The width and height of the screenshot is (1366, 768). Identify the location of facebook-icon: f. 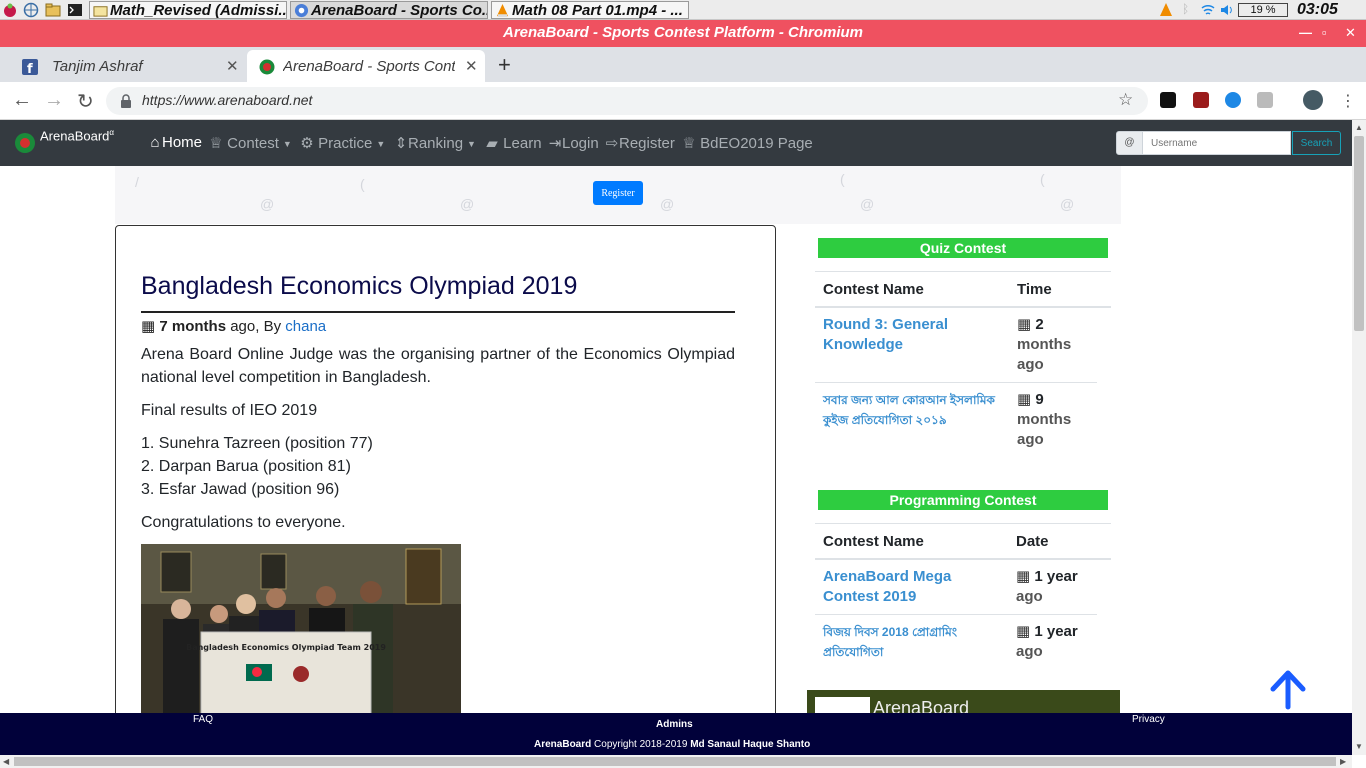
(30, 67).